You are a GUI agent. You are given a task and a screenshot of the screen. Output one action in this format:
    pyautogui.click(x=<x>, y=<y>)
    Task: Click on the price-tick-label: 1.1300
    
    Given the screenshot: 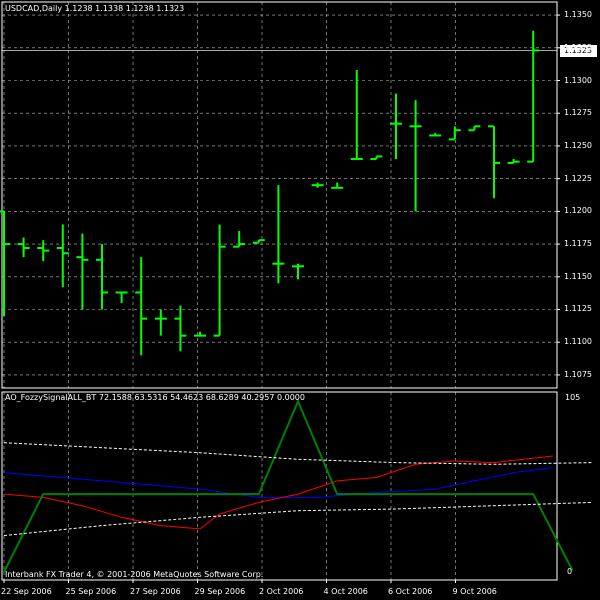 What is the action you would take?
    pyautogui.click(x=578, y=80)
    